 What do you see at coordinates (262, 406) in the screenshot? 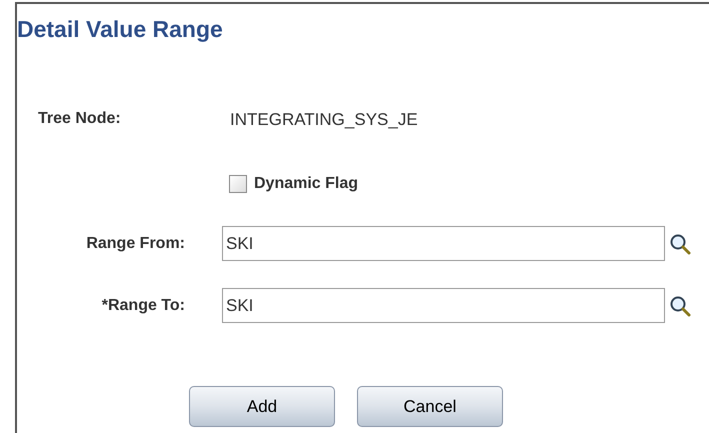
I see `dialog-button: Add` at bounding box center [262, 406].